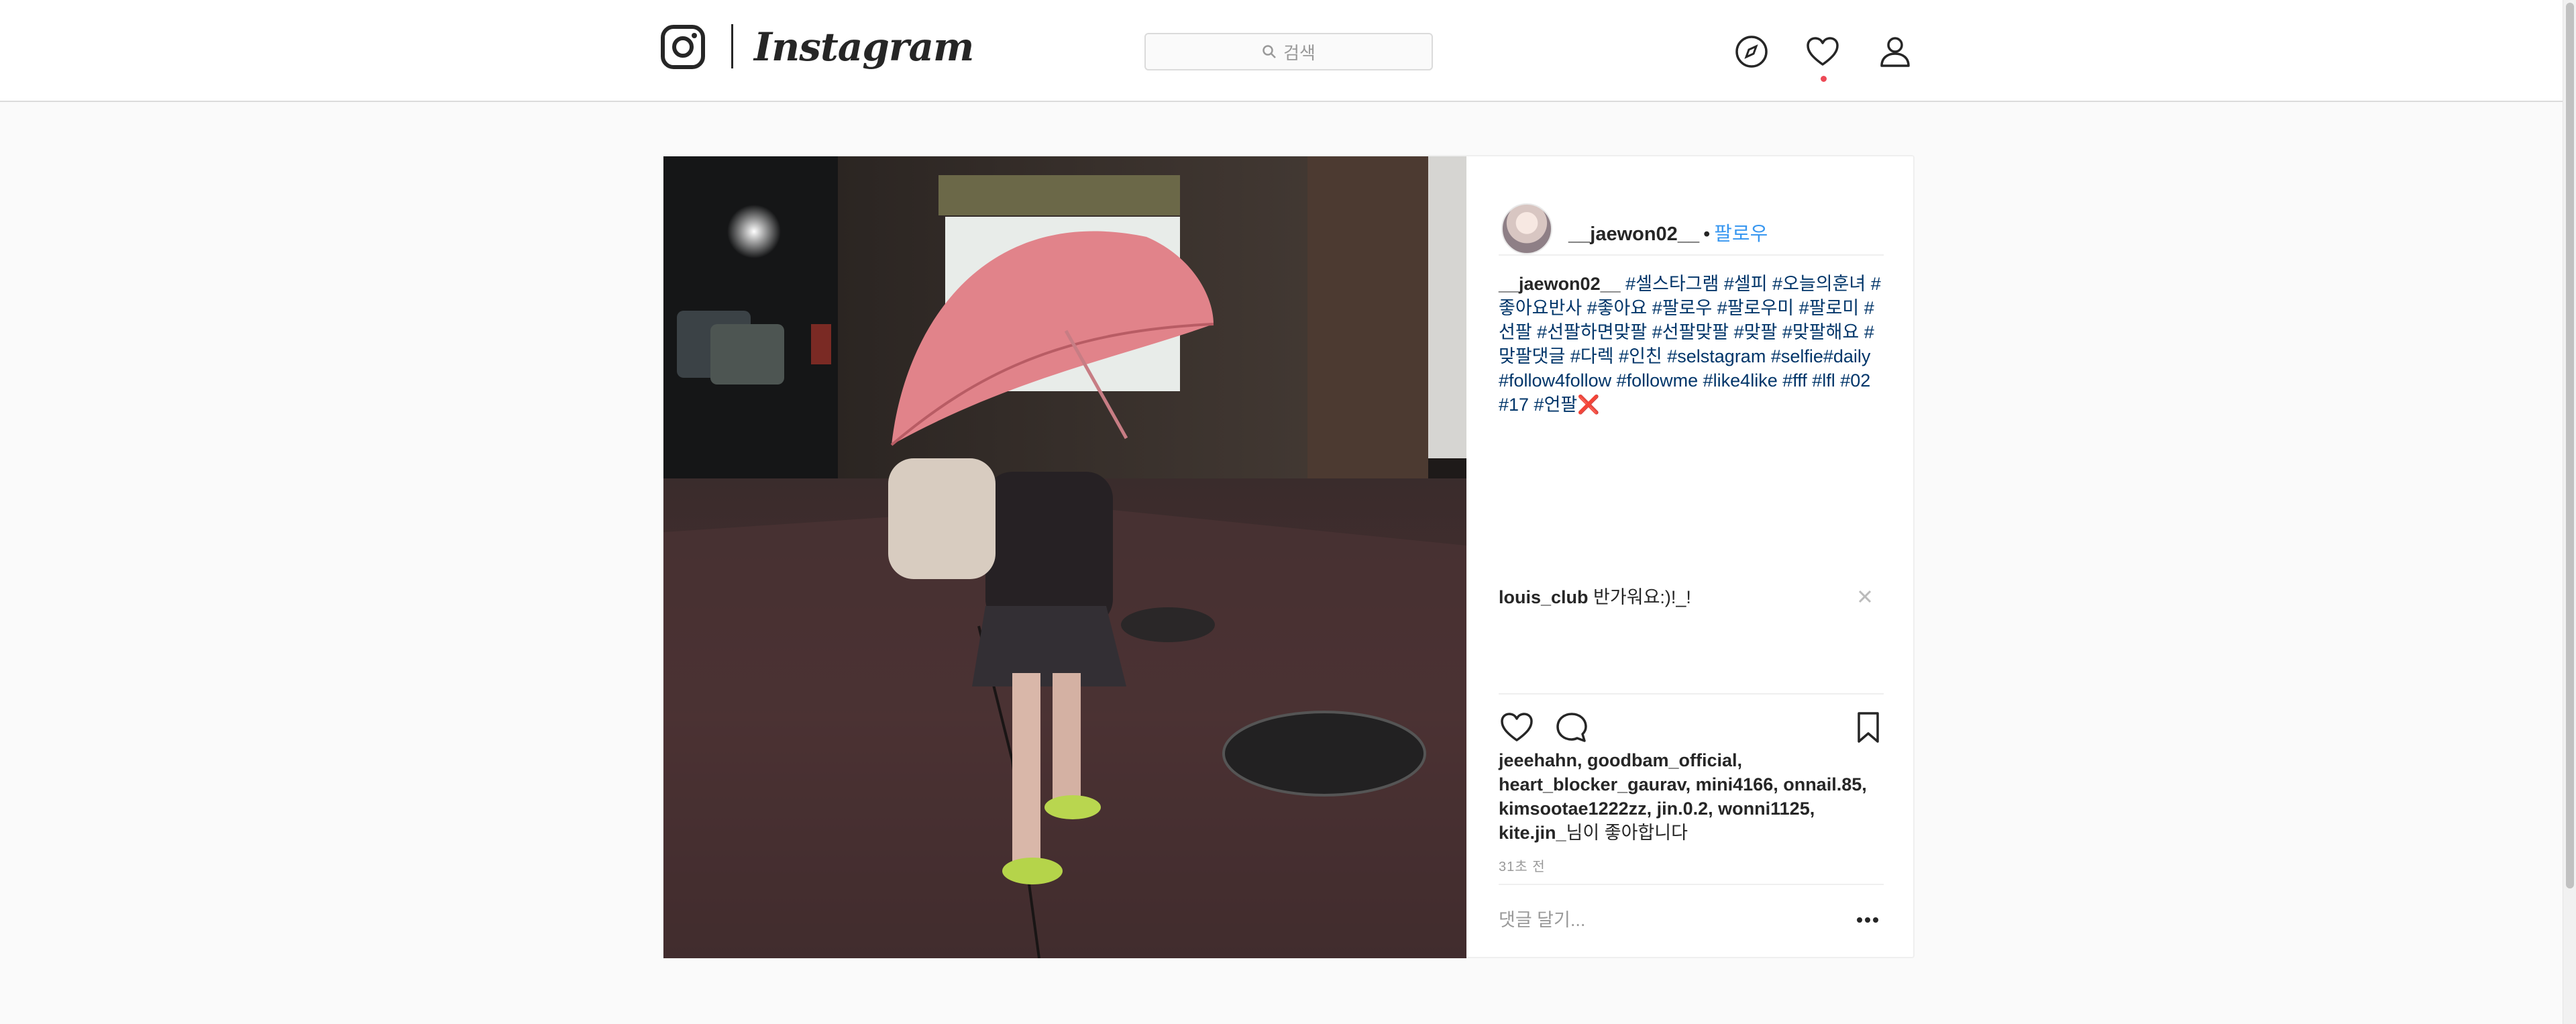 The width and height of the screenshot is (2576, 1024). Describe the element at coordinates (1269, 51) in the screenshot. I see `search-icon` at that location.